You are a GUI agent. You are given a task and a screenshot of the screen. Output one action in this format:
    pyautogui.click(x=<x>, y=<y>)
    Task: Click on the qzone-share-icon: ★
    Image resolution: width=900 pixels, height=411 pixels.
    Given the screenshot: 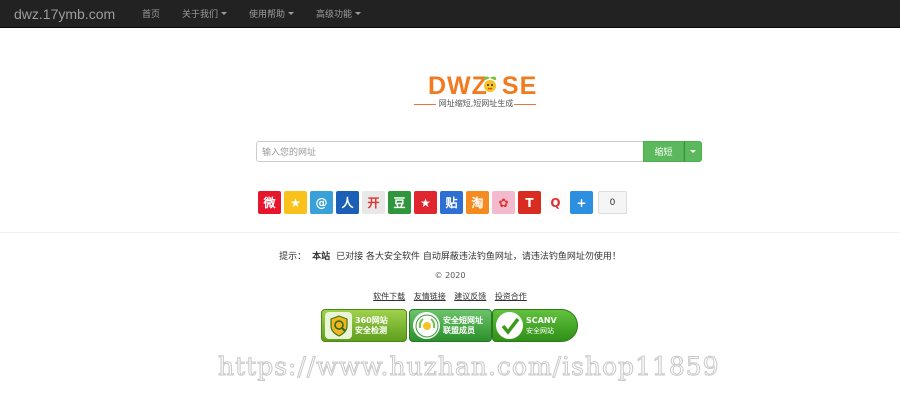 What is the action you would take?
    pyautogui.click(x=295, y=202)
    